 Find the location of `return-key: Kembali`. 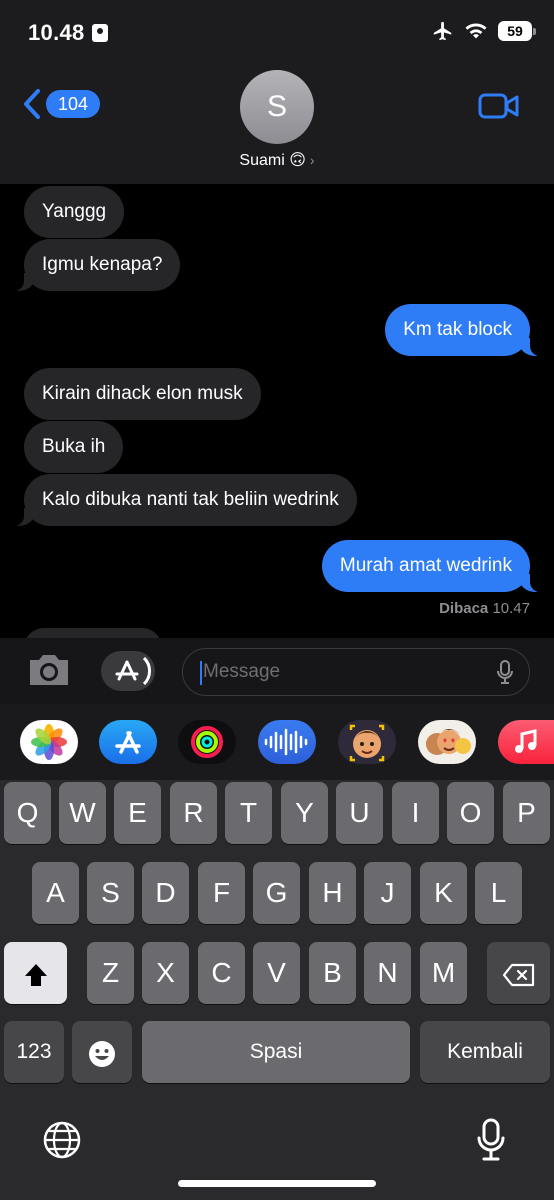

return-key: Kembali is located at coordinates (485, 1052).